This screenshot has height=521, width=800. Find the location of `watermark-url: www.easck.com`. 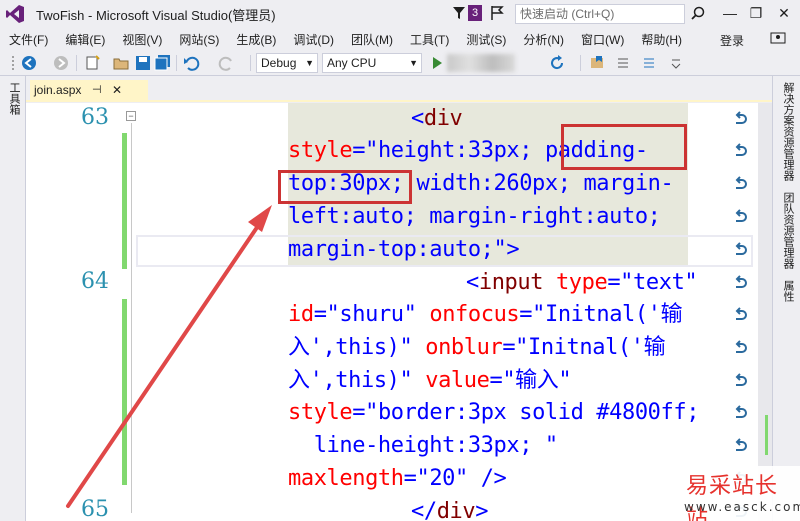

watermark-url: www.easck.com is located at coordinates (742, 507).